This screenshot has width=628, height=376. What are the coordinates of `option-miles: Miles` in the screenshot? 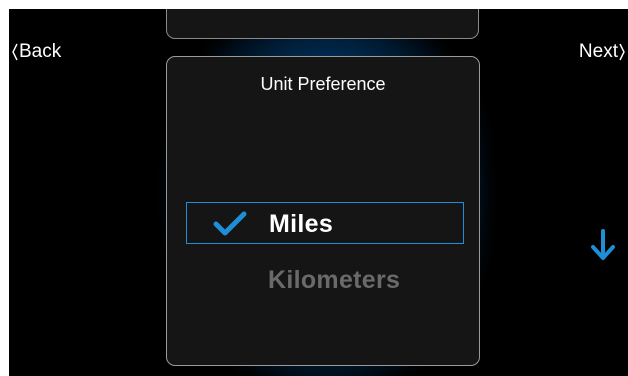 It's located at (325, 223).